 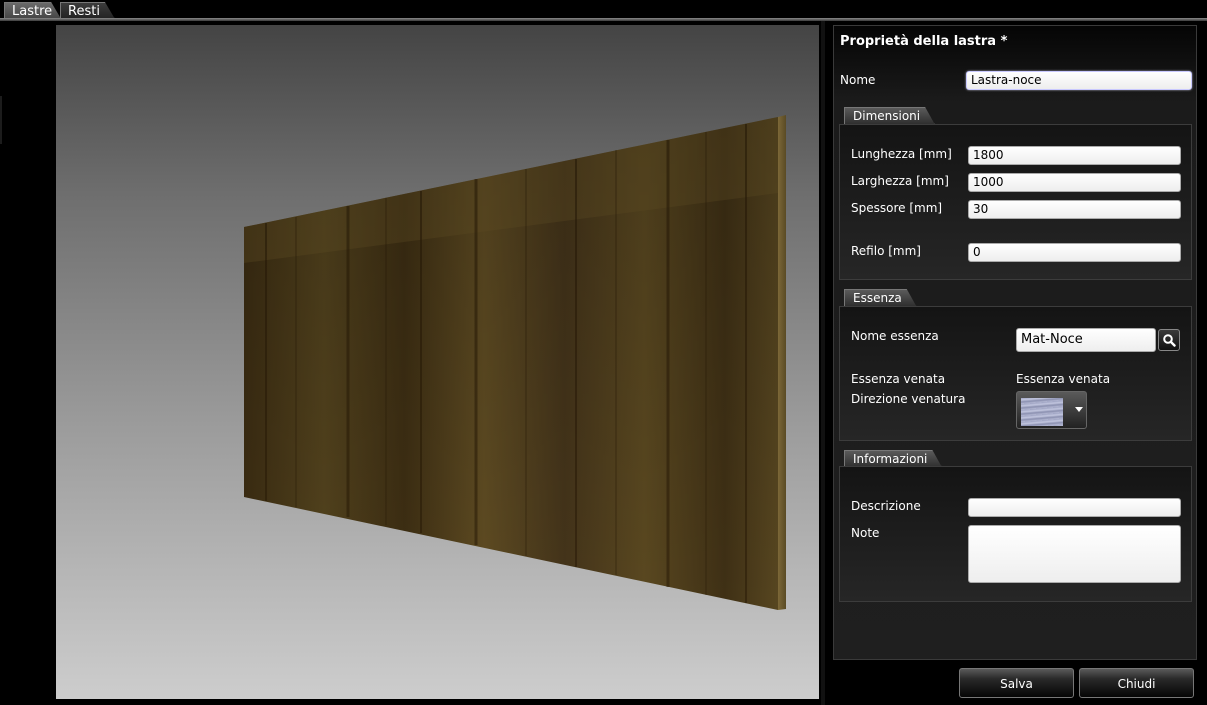 I want to click on panel-edge, so click(x=782, y=362).